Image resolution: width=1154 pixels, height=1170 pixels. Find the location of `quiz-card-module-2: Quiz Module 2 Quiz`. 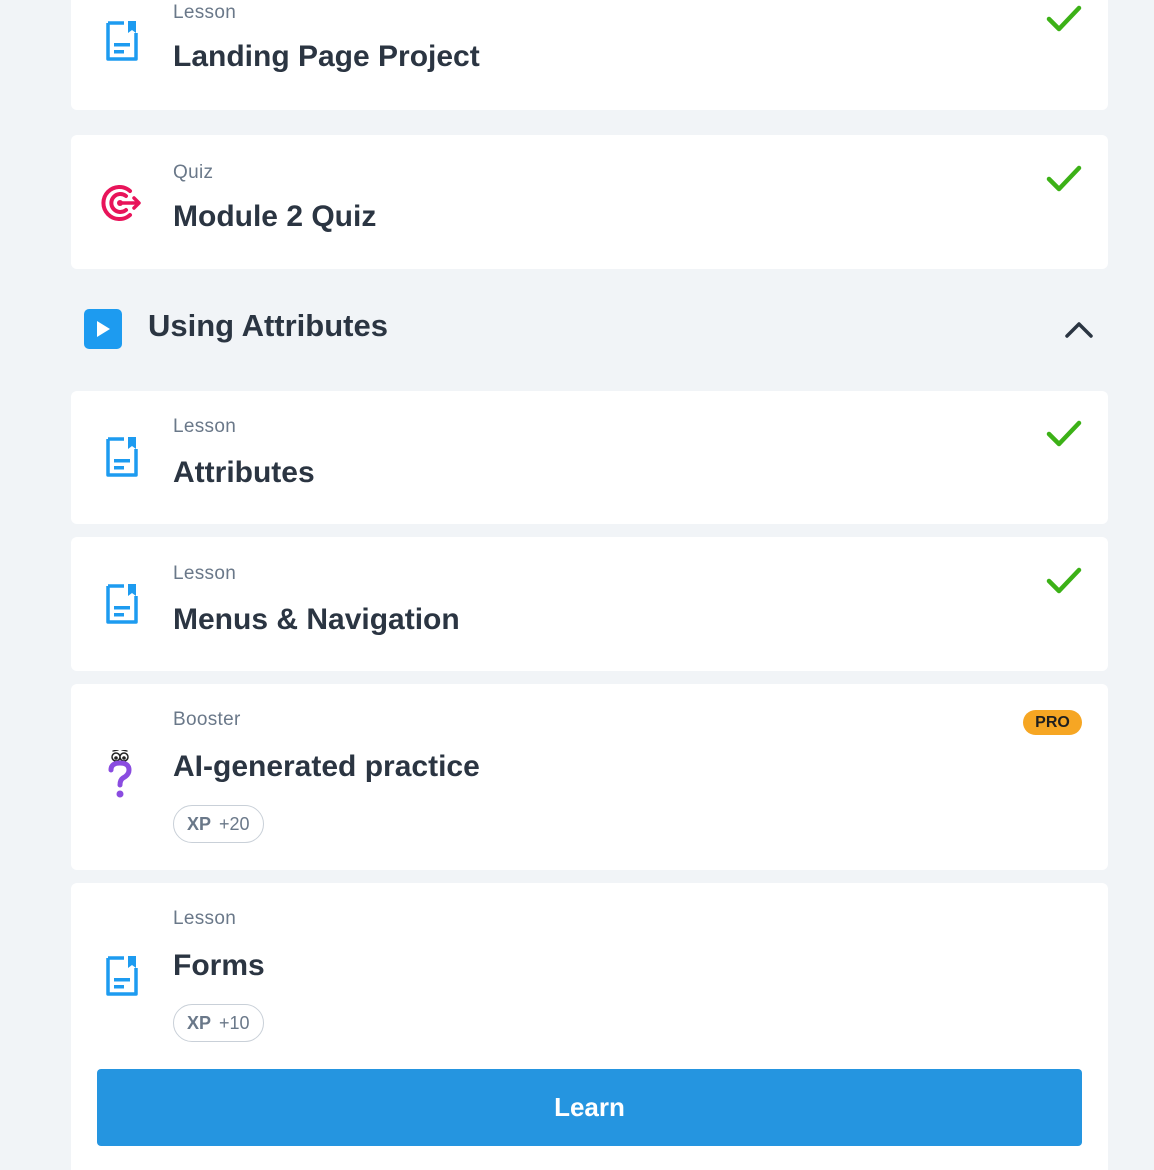

quiz-card-module-2: Quiz Module 2 Quiz is located at coordinates (589, 202).